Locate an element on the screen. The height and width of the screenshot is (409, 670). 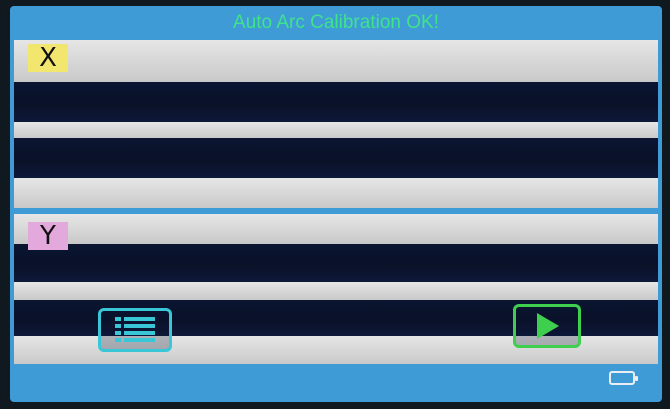
start-button is located at coordinates (547, 326).